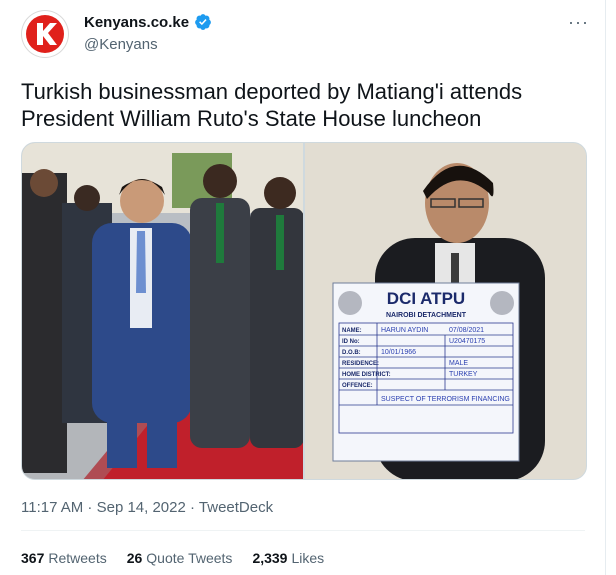  Describe the element at coordinates (426, 315) in the screenshot. I see `board-subtitle: NAIROBI DETACHMENT` at that location.